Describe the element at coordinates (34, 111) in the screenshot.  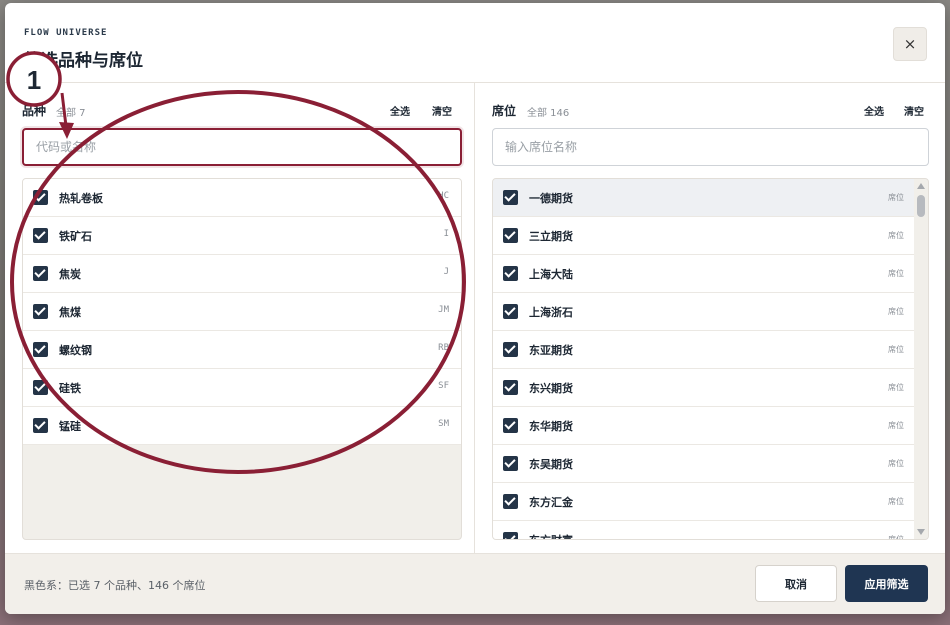
I see `variety-panel-title: 品种` at that location.